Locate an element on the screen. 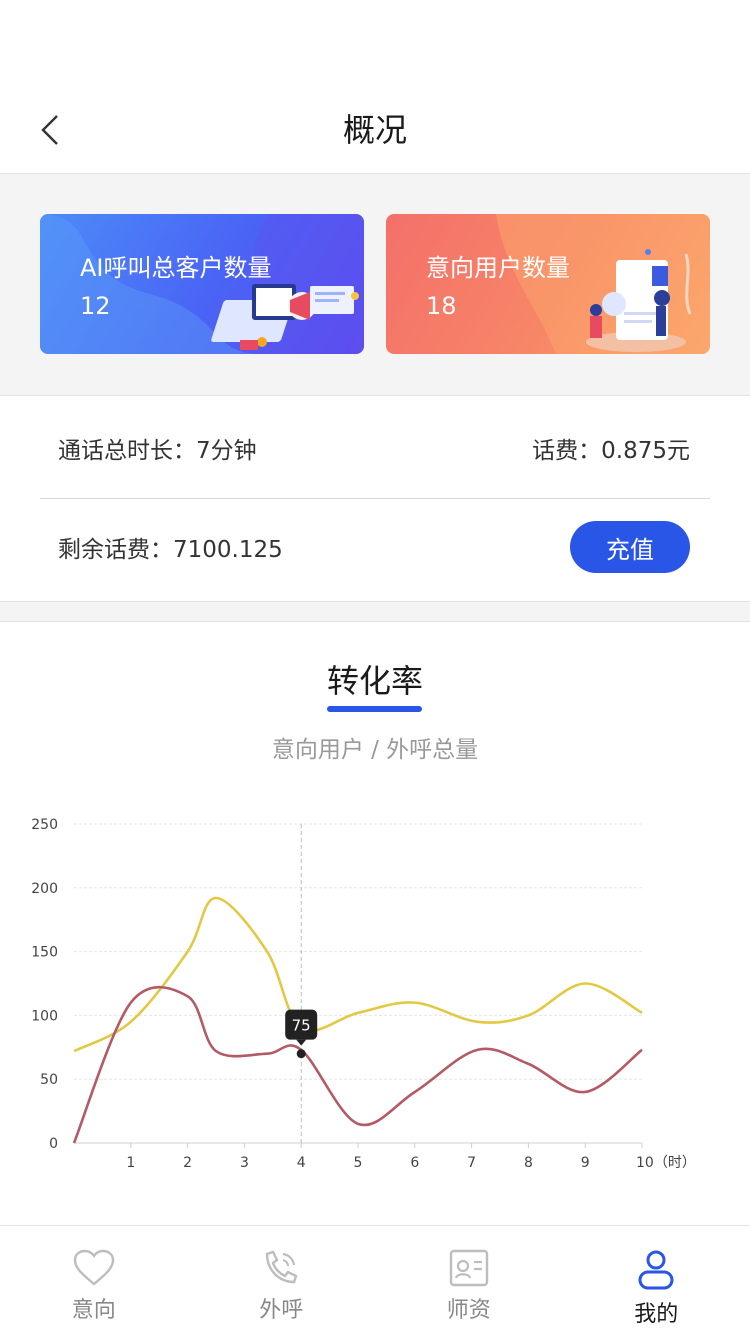 Image resolution: width=750 pixels, height=1334 pixels. y-tick-label: 250 is located at coordinates (44, 825).